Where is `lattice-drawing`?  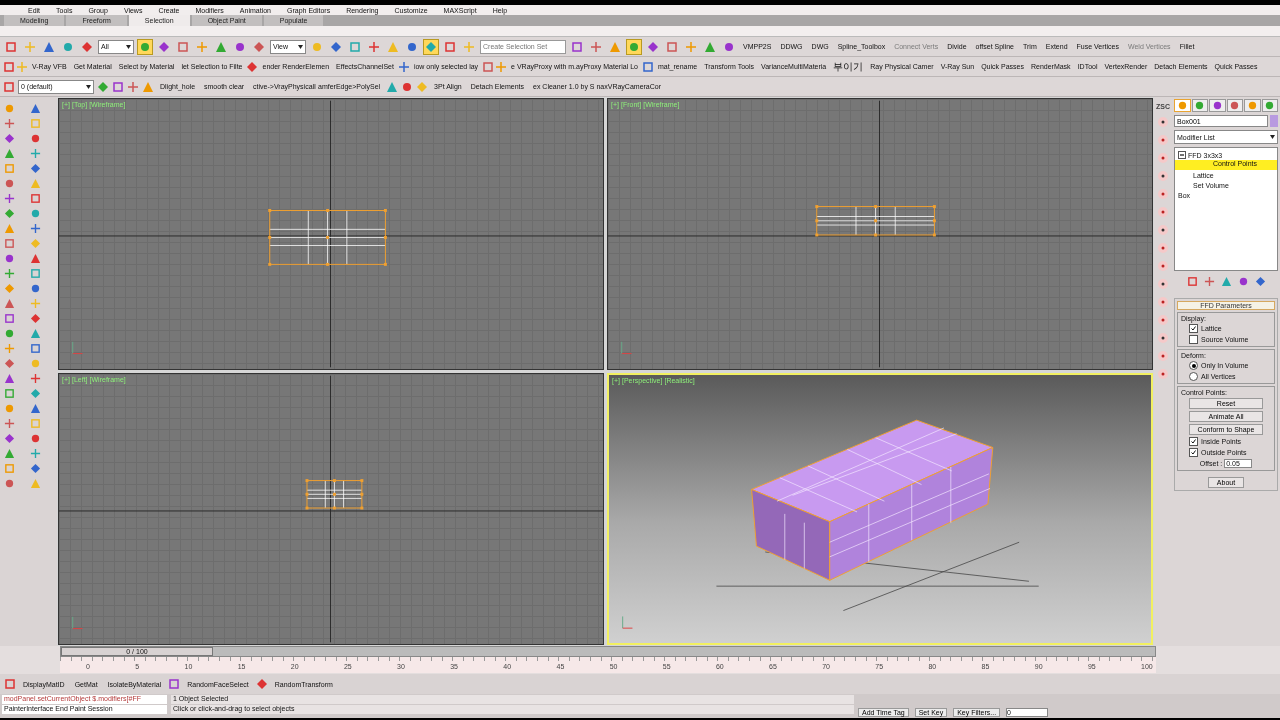 lattice-drawing is located at coordinates (334, 494).